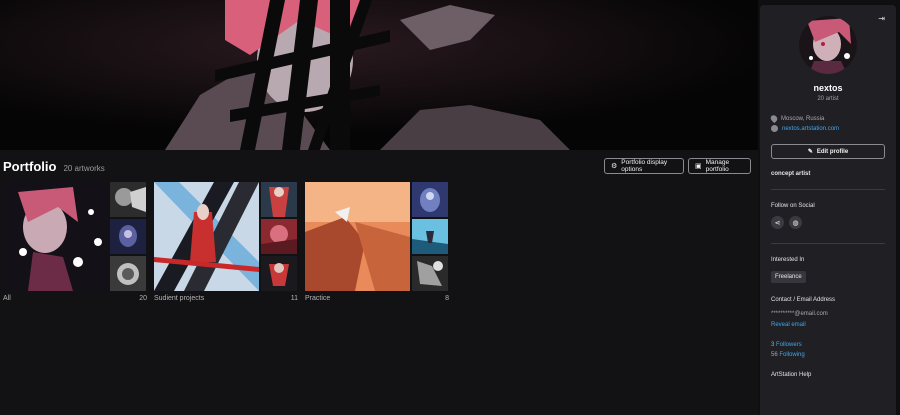 The image size is (900, 415). I want to click on portfolio-title: Portfolio, so click(30, 166).